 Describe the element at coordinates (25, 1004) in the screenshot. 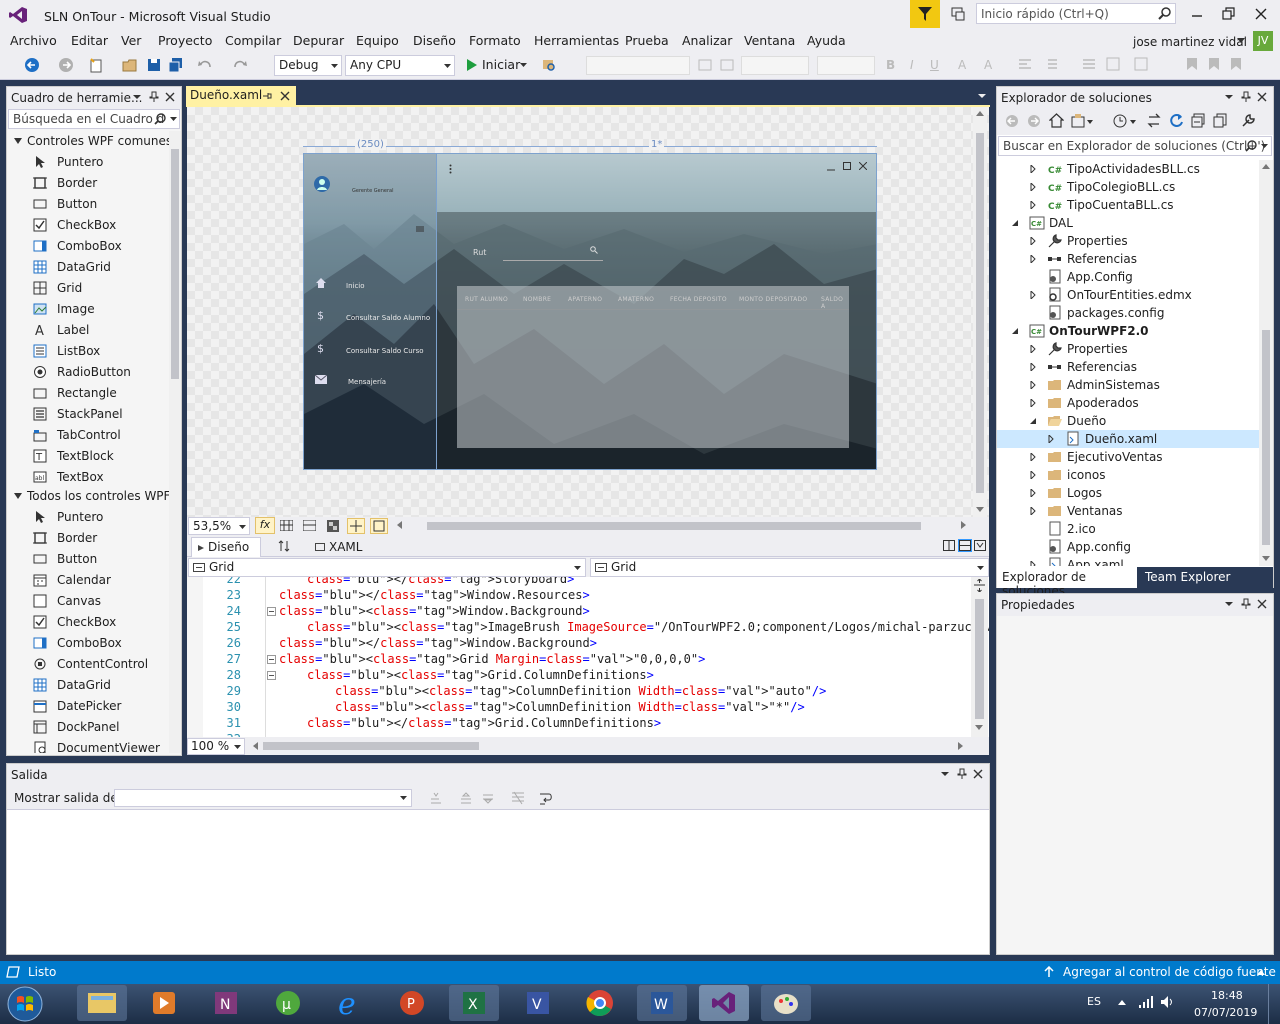

I see `start-button` at that location.